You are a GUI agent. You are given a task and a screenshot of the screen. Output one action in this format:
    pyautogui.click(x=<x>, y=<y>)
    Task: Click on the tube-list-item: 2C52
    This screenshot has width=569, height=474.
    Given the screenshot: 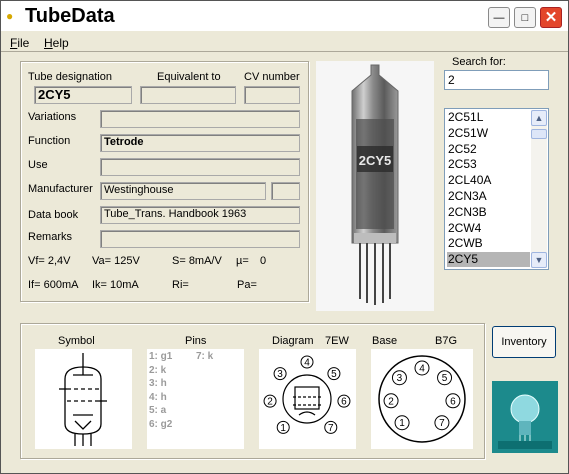 What is the action you would take?
    pyautogui.click(x=488, y=149)
    